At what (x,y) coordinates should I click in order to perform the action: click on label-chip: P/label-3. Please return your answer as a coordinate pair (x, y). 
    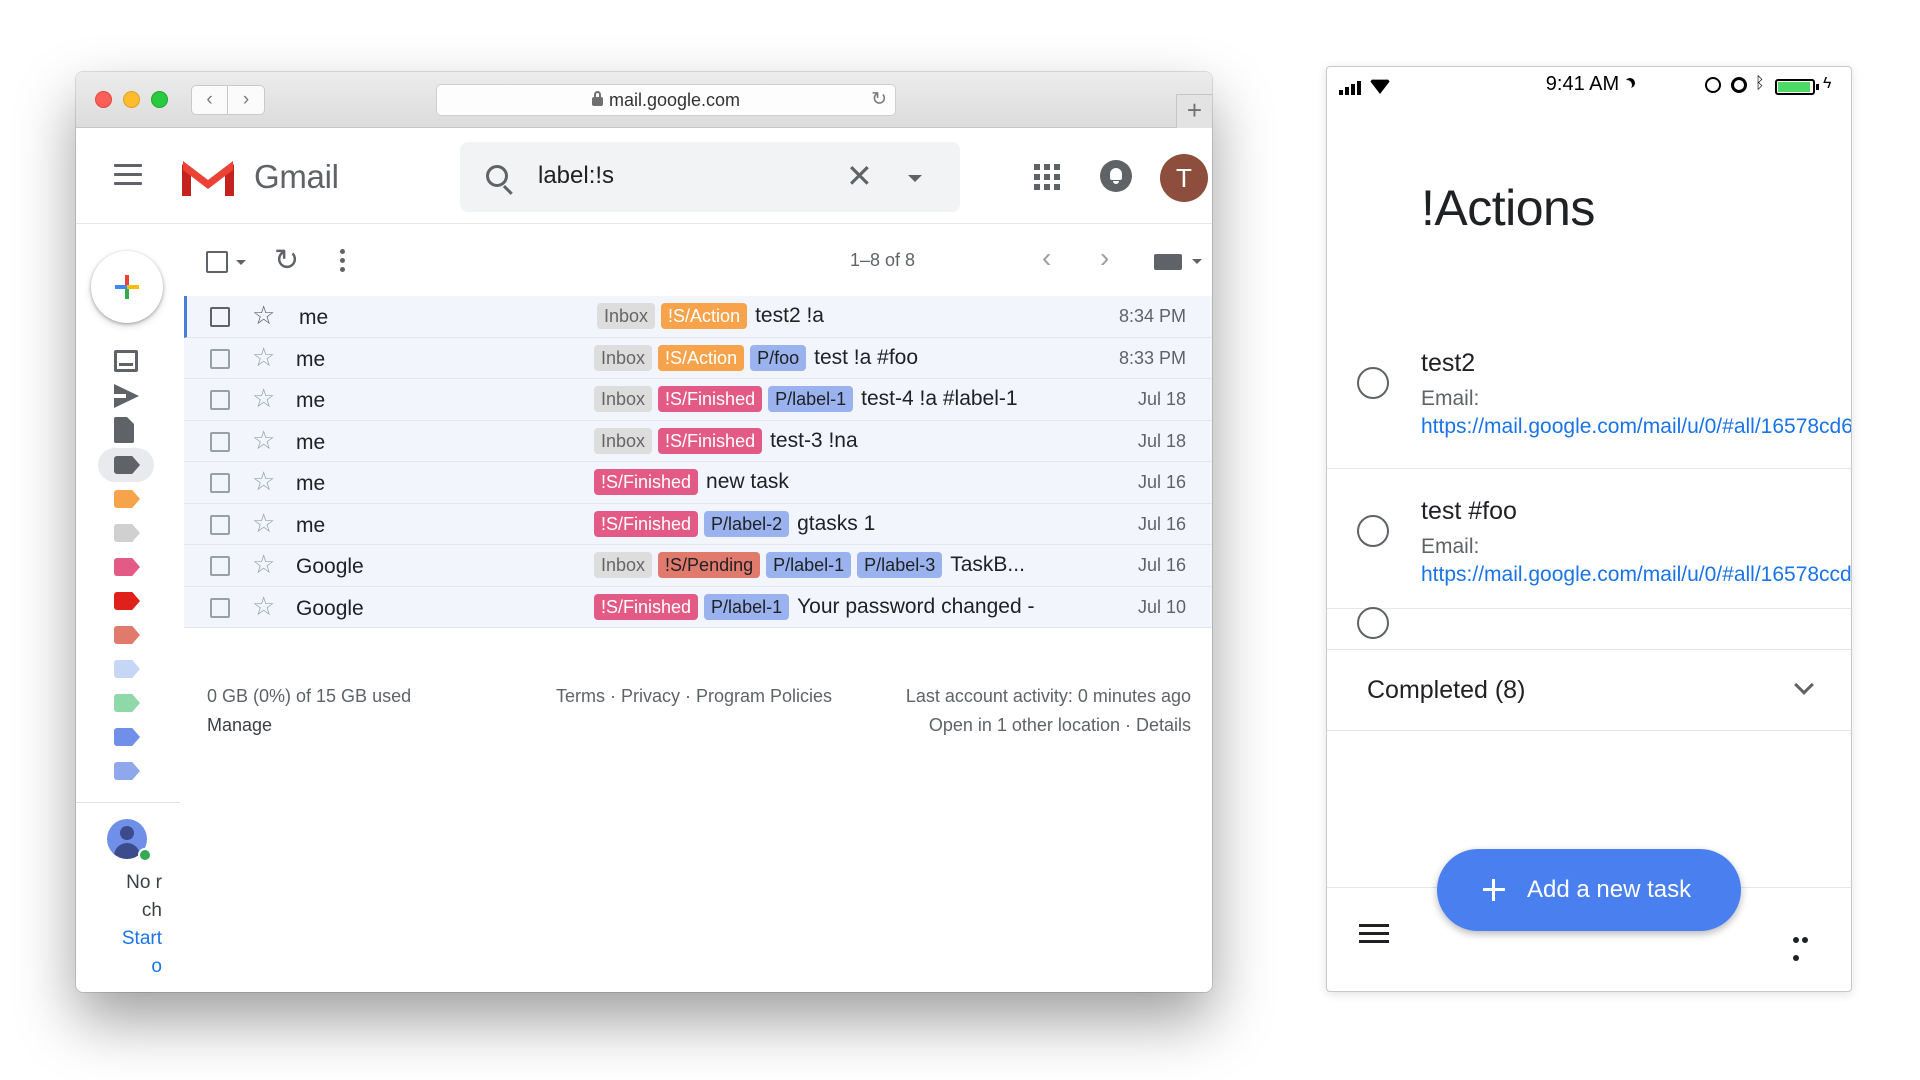
    Looking at the image, I should click on (900, 565).